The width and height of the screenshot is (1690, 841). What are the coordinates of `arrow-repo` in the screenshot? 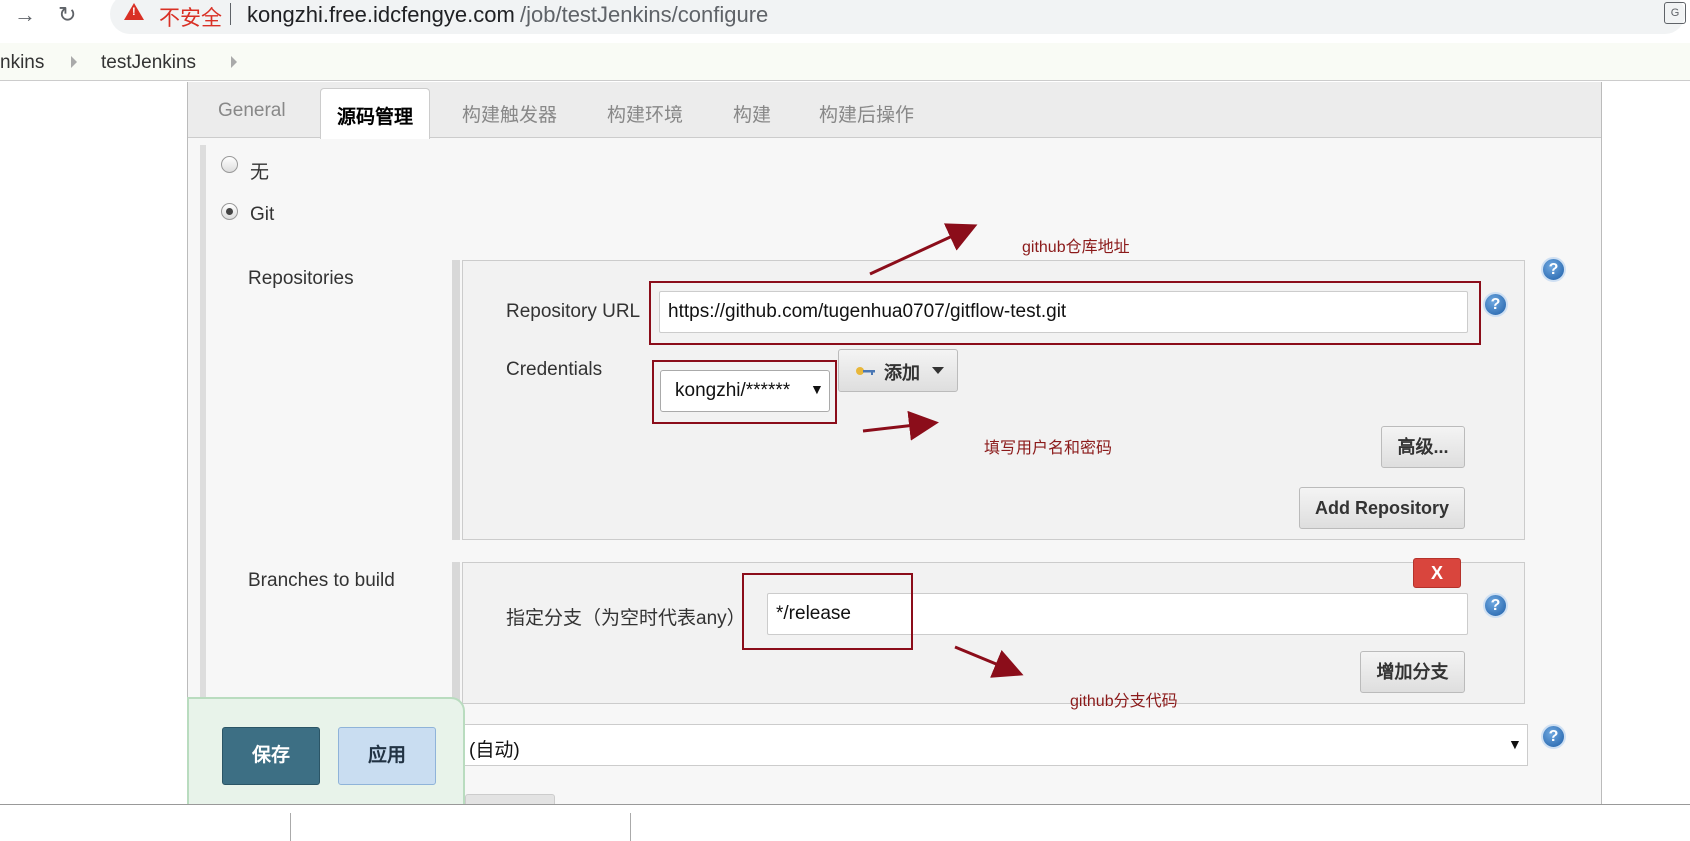 It's located at (923, 249).